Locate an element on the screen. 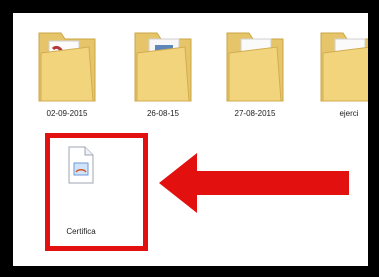 Image resolution: width=379 pixels, height=277 pixels. highlight-box is located at coordinates (96, 192).